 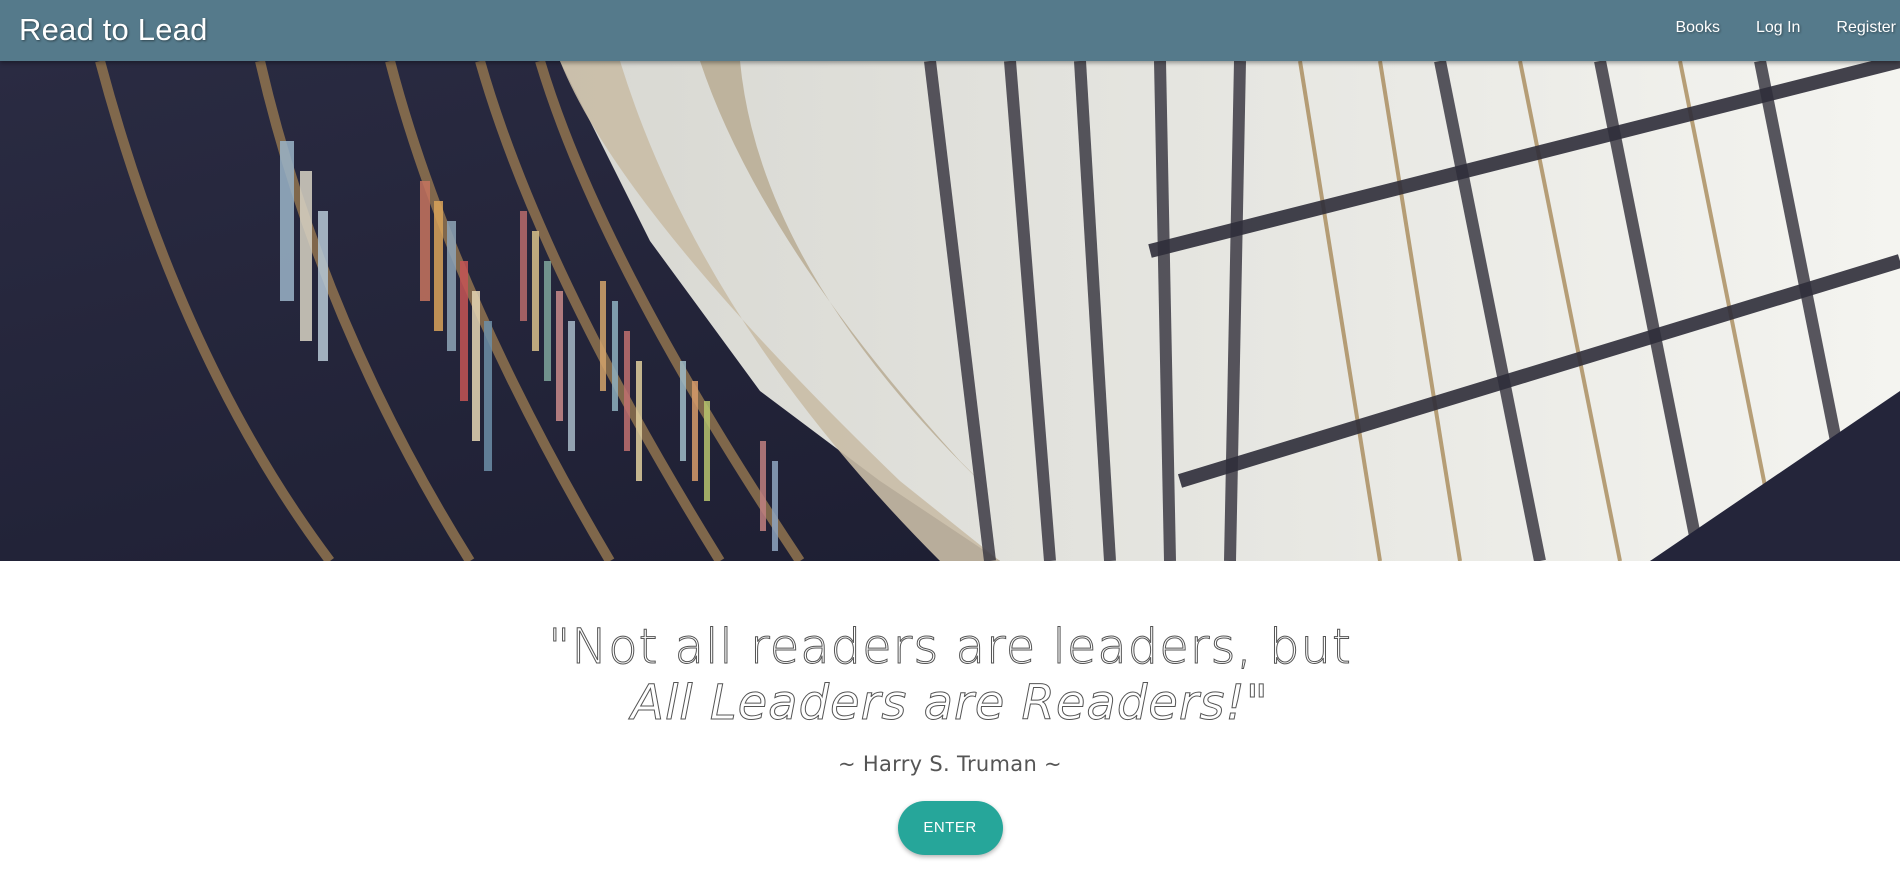 I want to click on nav-links: Books Log In Register, so click(x=1767, y=28).